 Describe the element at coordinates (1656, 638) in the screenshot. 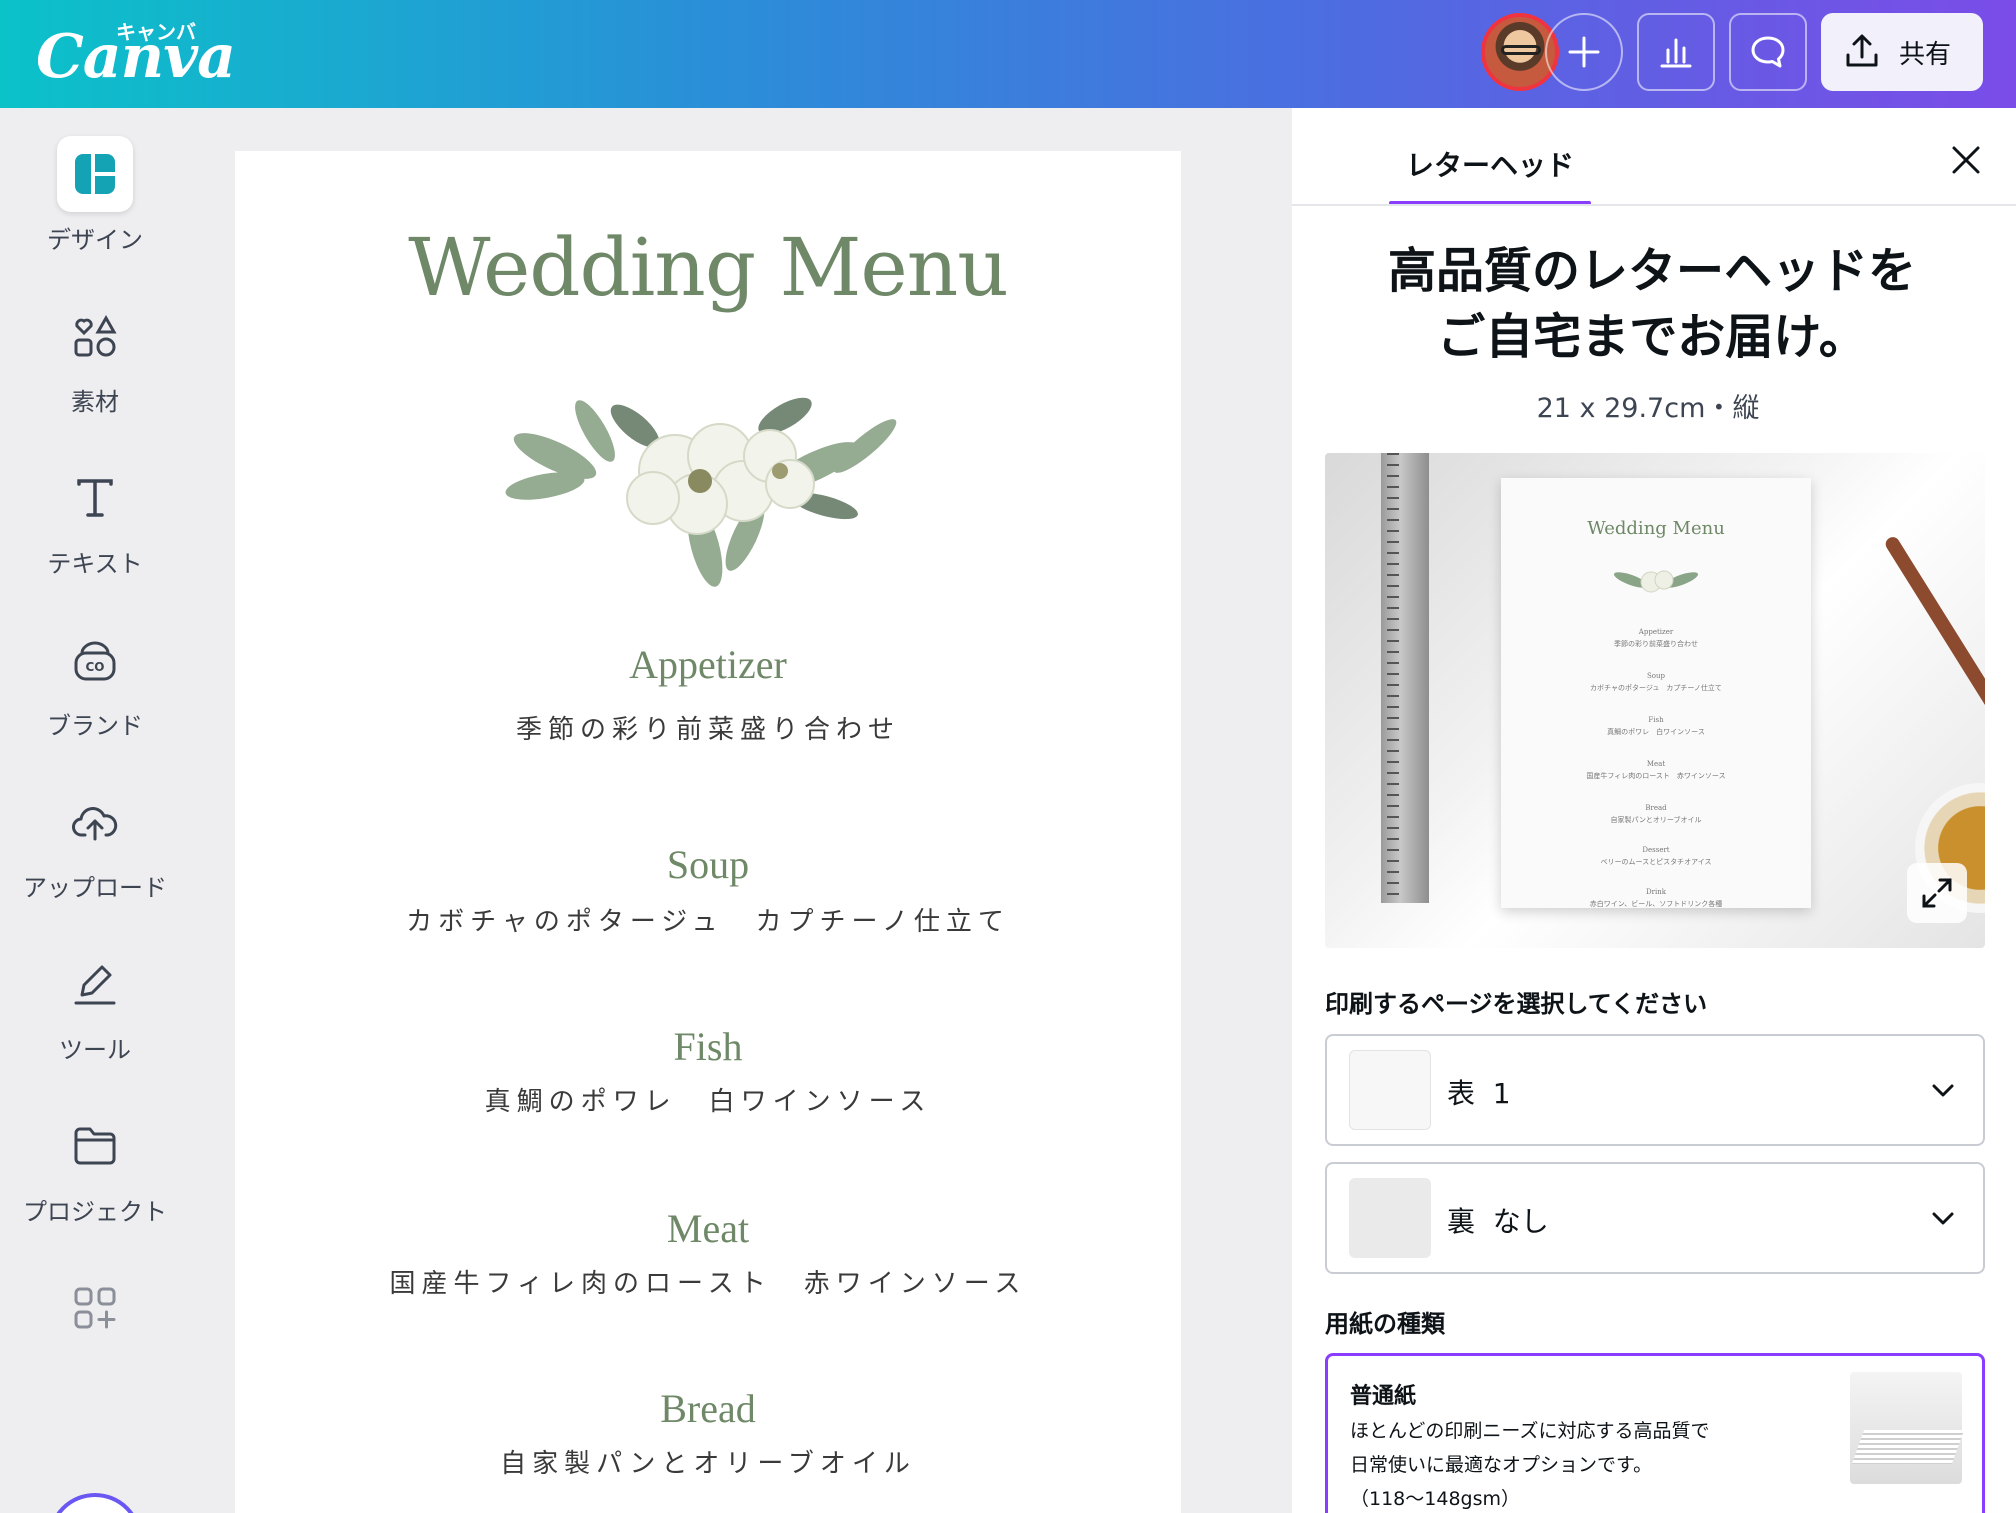

I see `mini-course: Appetizer 季節の彩り前菜盛り合わせ` at that location.